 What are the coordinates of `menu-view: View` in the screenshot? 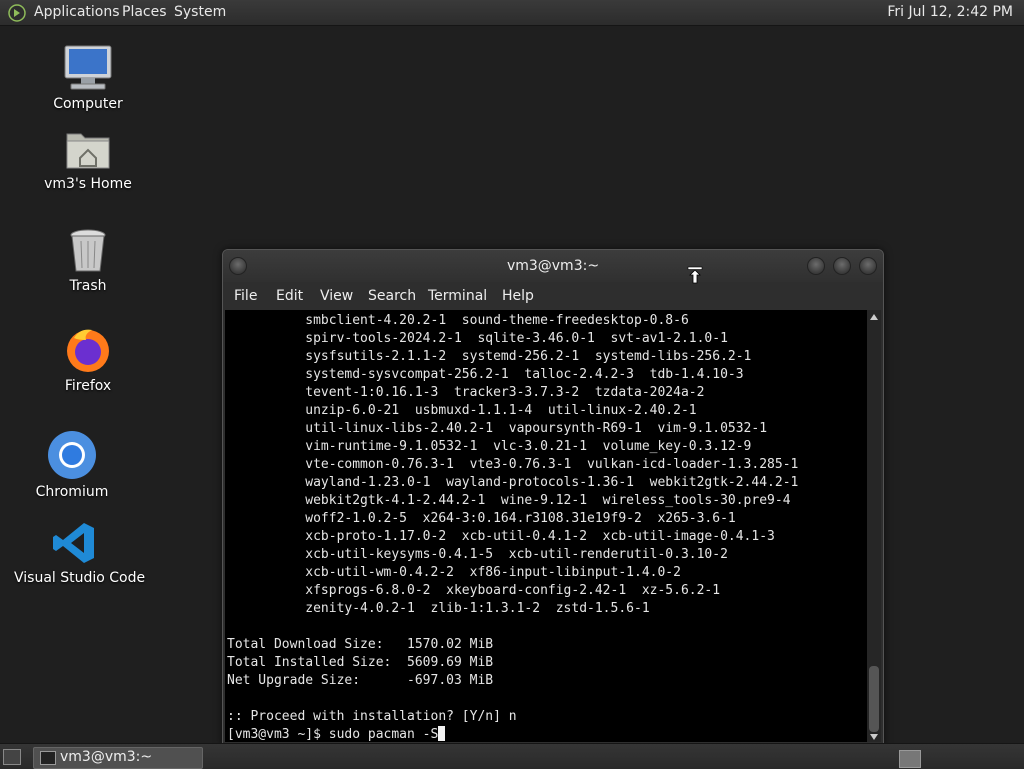 It's located at (336, 296).